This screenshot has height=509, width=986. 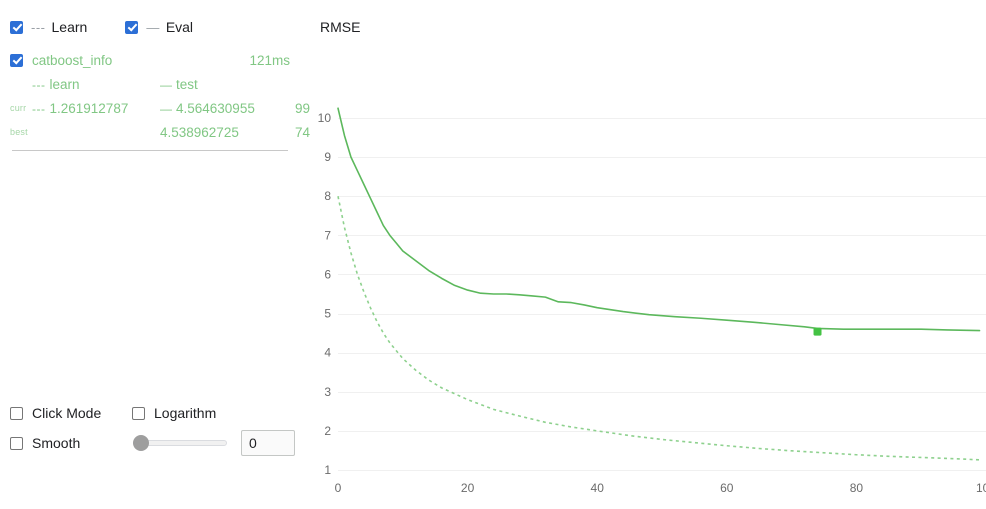 I want to click on y-axis-tick-label: 7, so click(x=327, y=235).